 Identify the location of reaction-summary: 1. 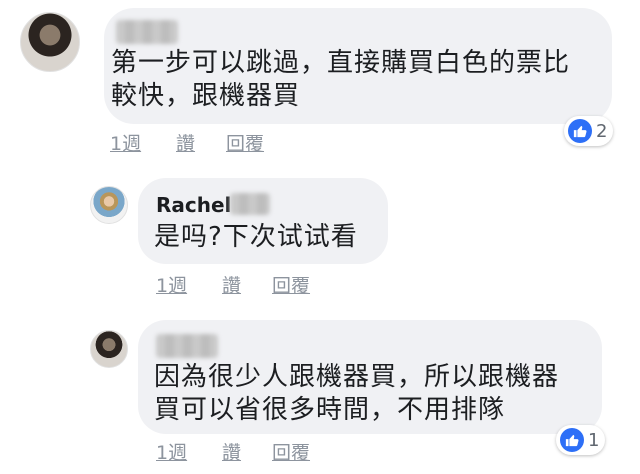
(581, 440).